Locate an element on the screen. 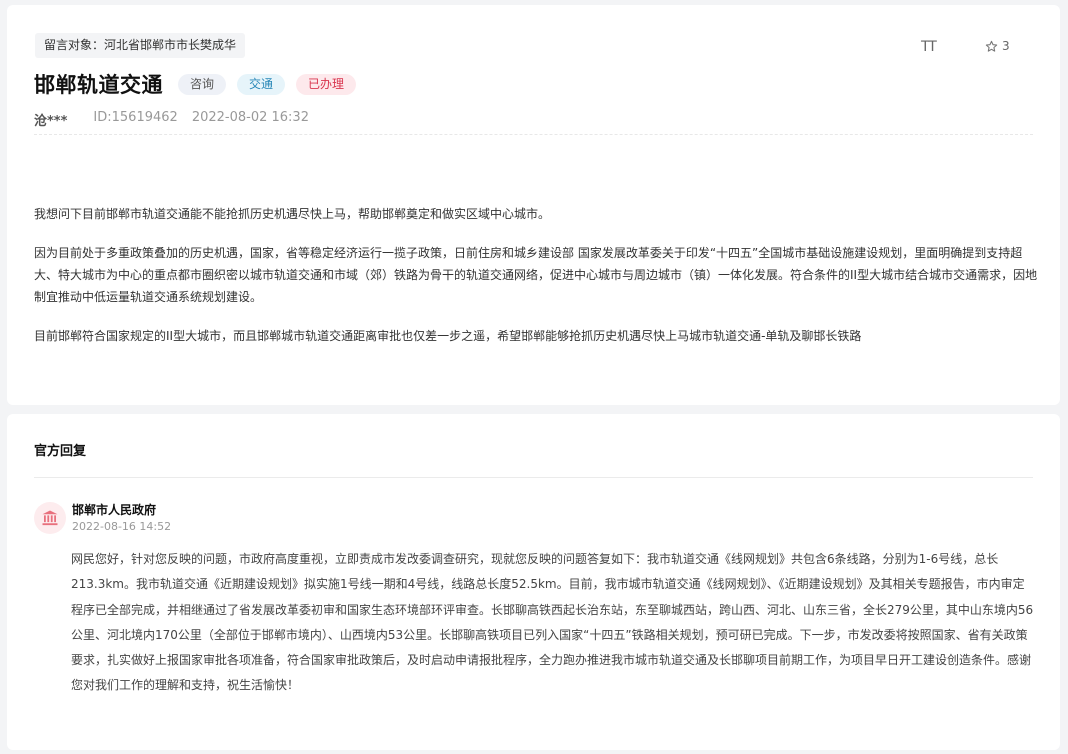 The width and height of the screenshot is (1068, 754). reply-datetime: 2022-08-16 14:52 is located at coordinates (122, 526).